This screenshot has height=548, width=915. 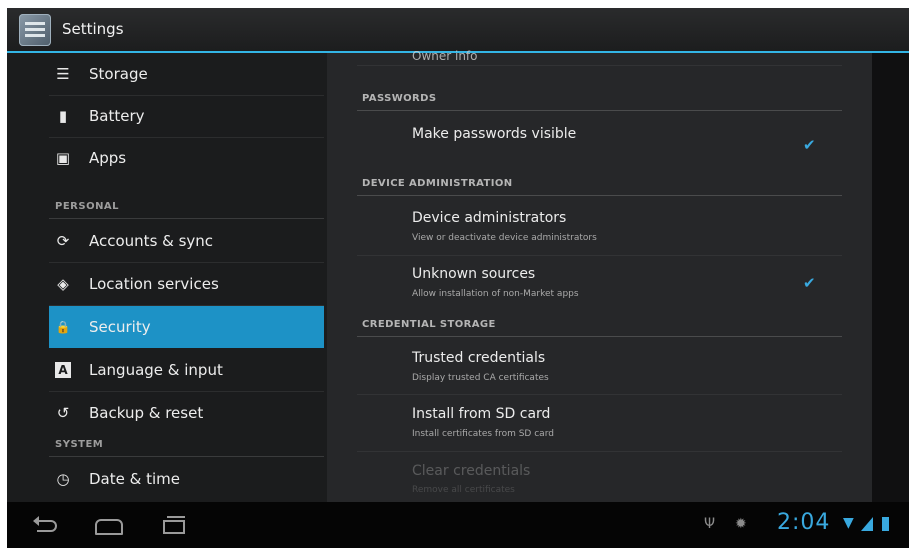 What do you see at coordinates (481, 414) in the screenshot?
I see `install-from-sd-card-title: Install from SD card` at bounding box center [481, 414].